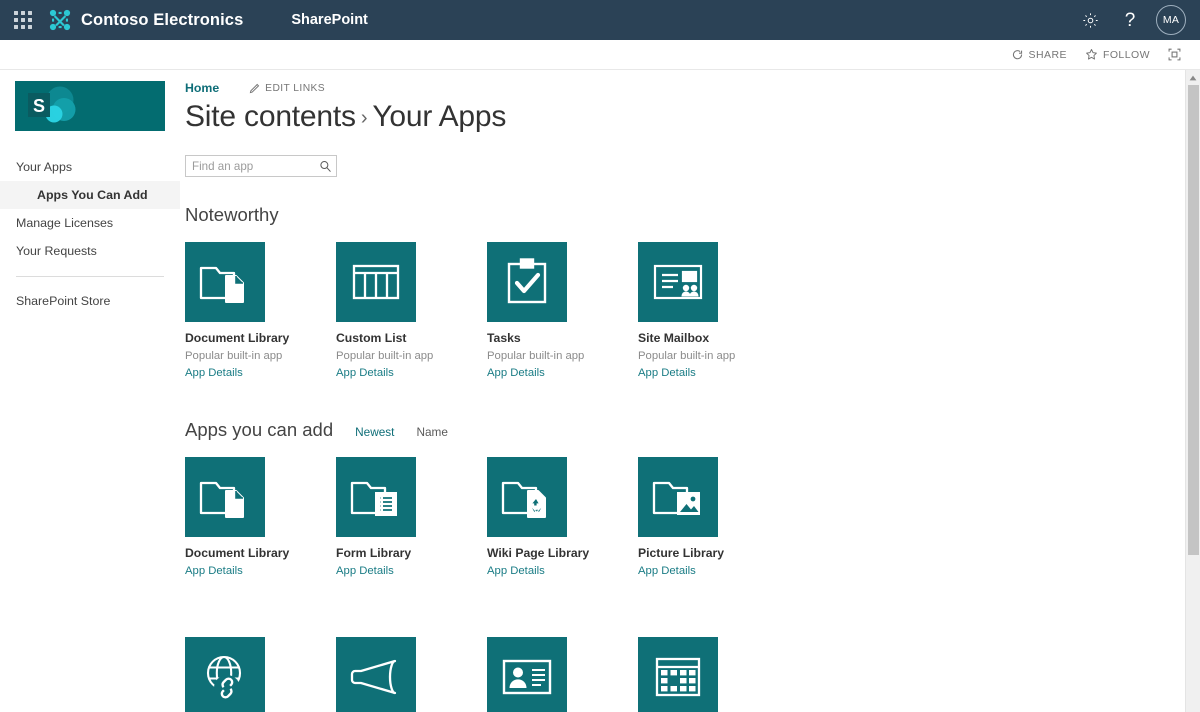 Image resolution: width=1200 pixels, height=712 pixels. What do you see at coordinates (254, 88) in the screenshot?
I see `pencil-icon` at bounding box center [254, 88].